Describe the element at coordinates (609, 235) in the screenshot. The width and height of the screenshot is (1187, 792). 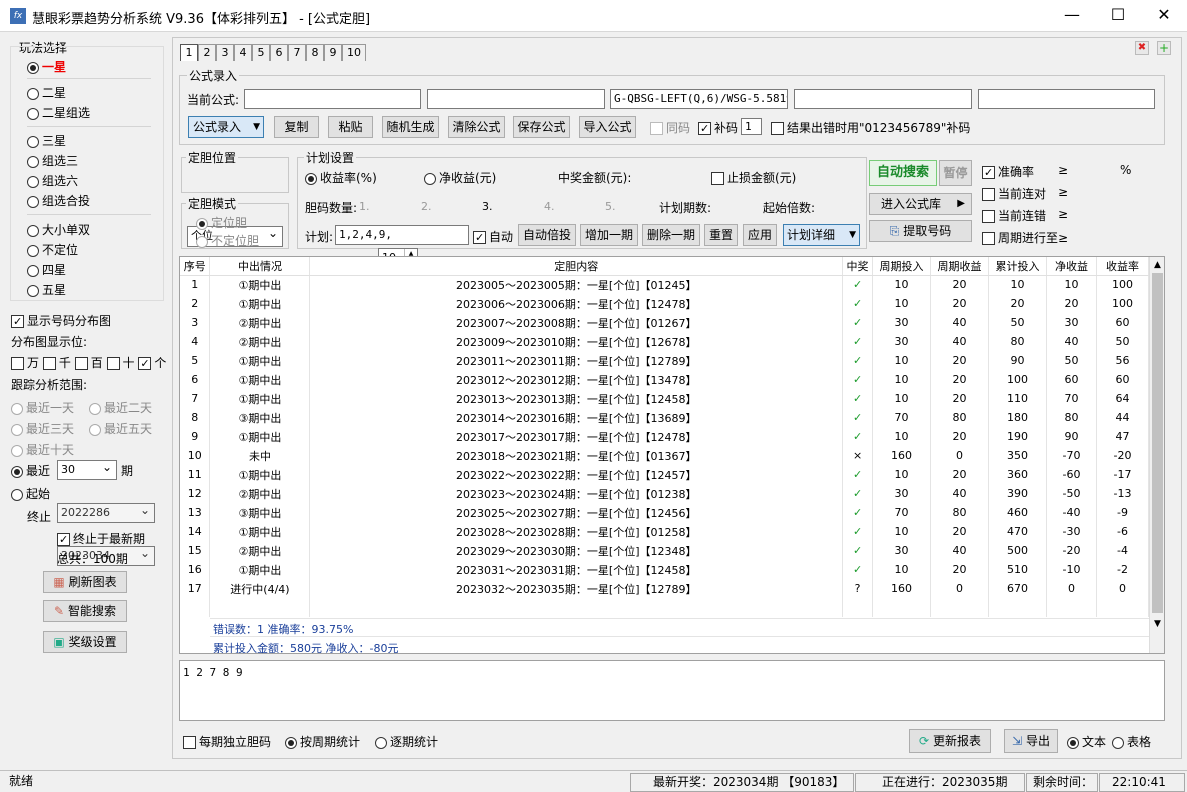
I see `add-period-button: 增加一期` at that location.